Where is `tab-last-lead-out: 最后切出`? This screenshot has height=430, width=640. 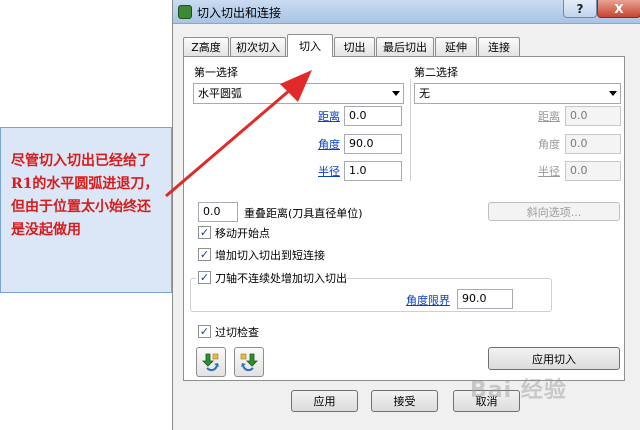 tab-last-lead-out: 最后切出 is located at coordinates (405, 46).